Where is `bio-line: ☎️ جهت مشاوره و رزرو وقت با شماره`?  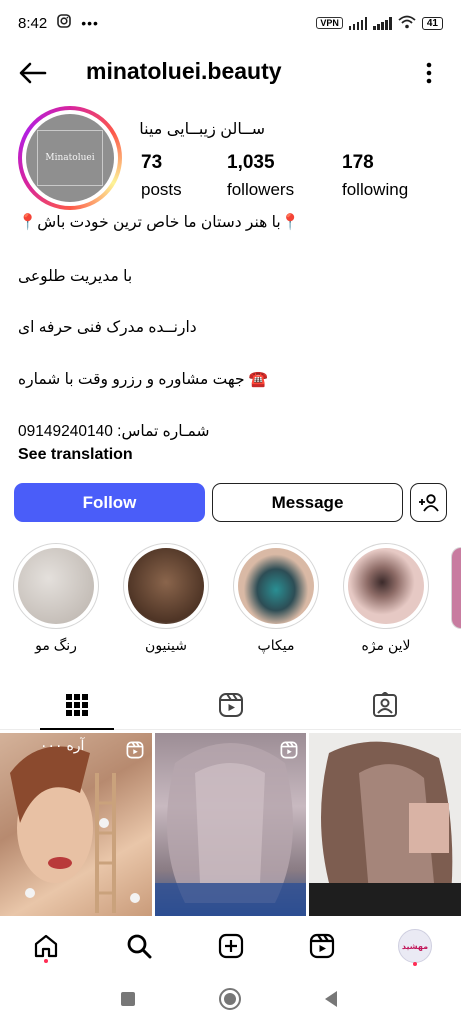
bio-line: ☎️ جهت مشاوره و رزرو وقت با شماره is located at coordinates (143, 379).